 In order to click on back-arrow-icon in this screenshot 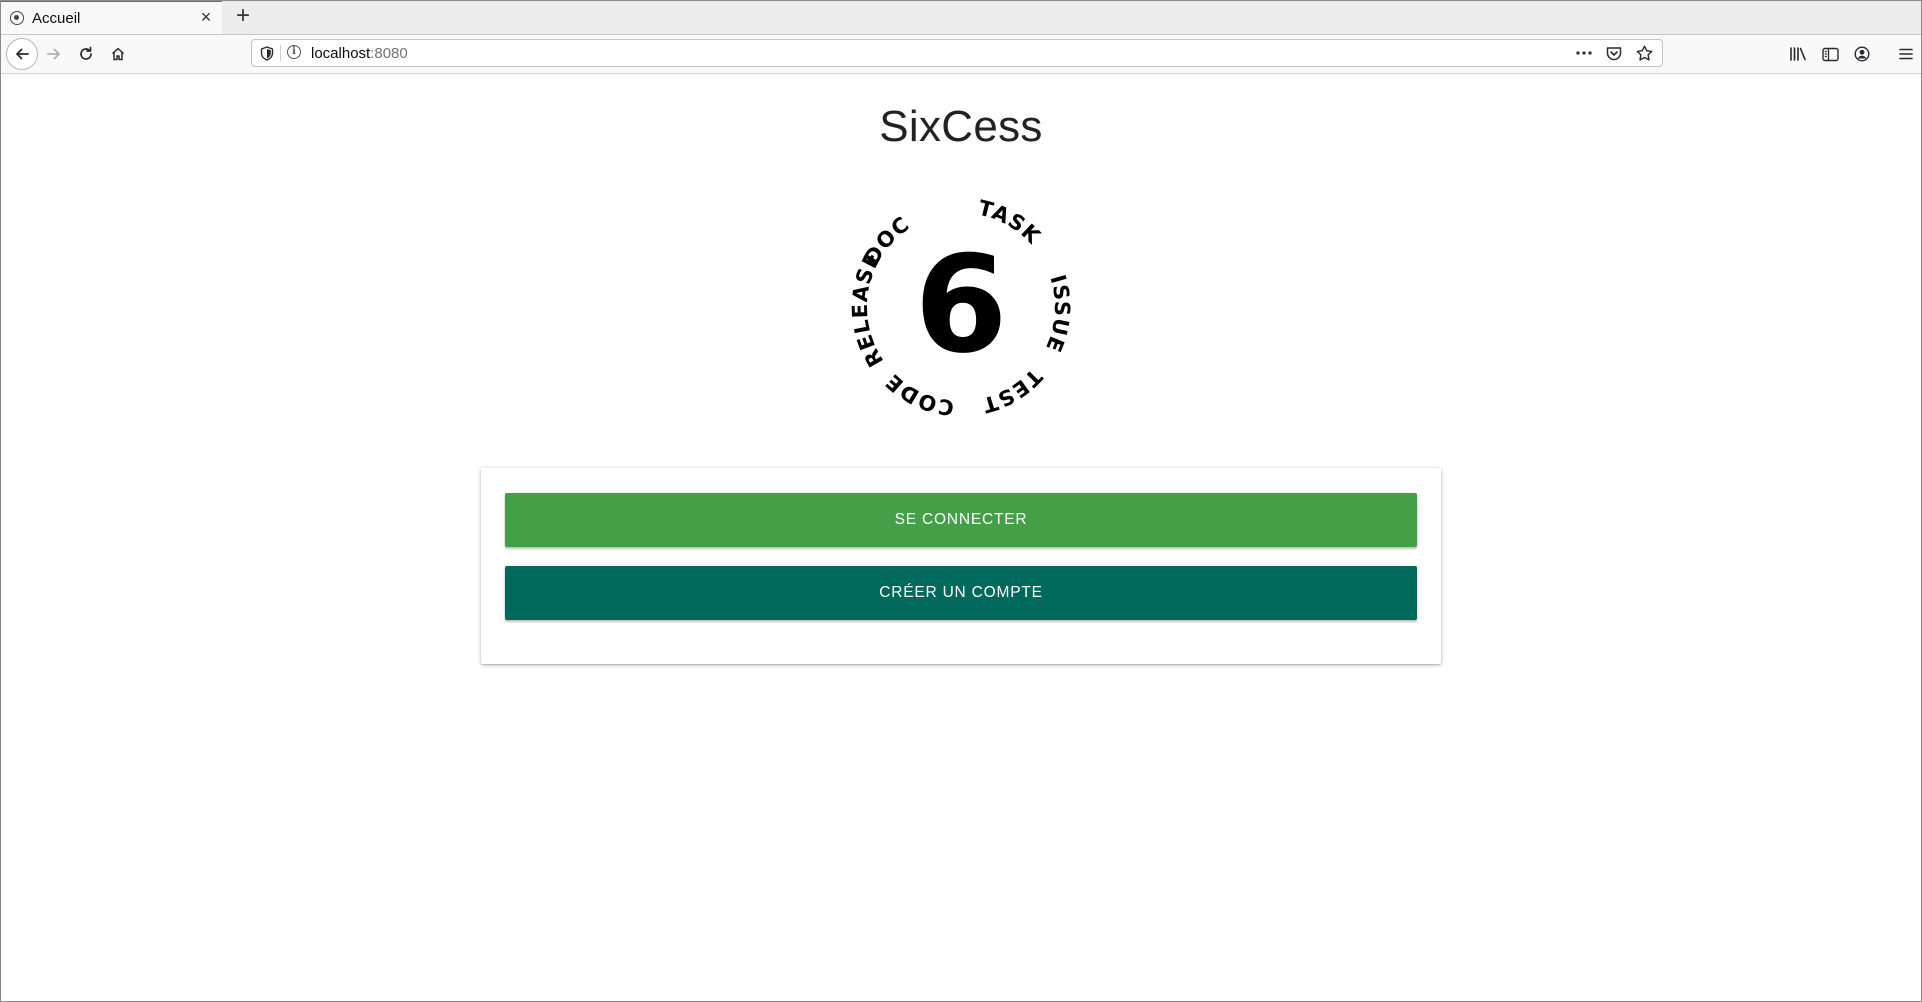, I will do `click(22, 54)`.